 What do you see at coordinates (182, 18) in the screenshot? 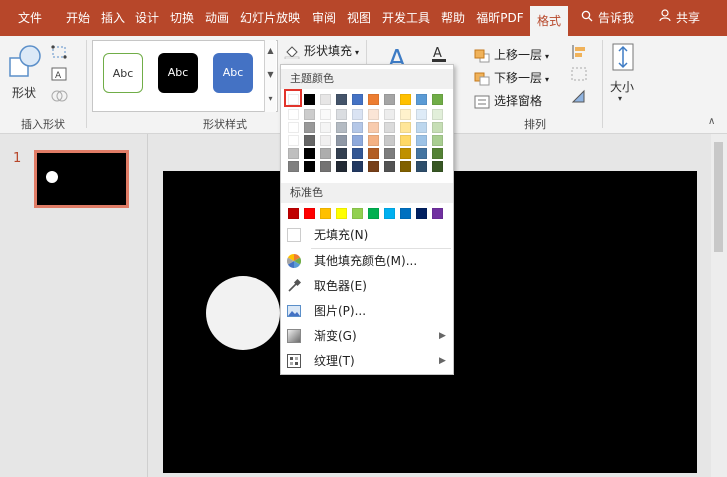
I see `tab-transitions: 切换` at bounding box center [182, 18].